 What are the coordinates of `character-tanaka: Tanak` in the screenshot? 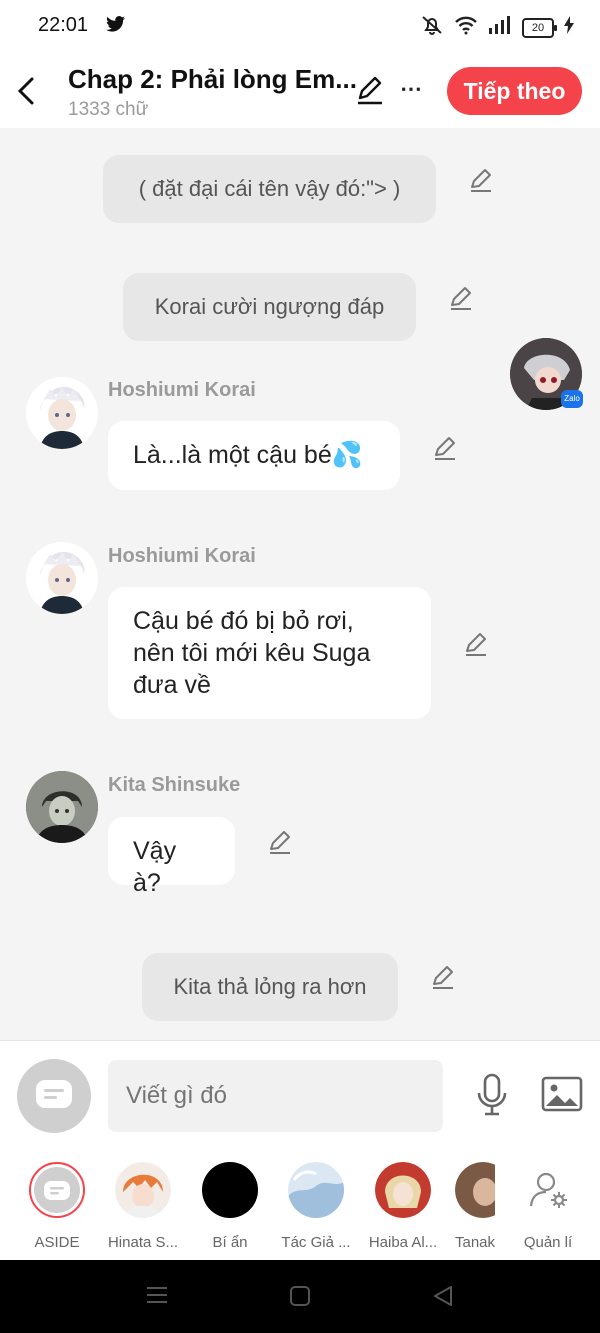 It's located at (475, 1206).